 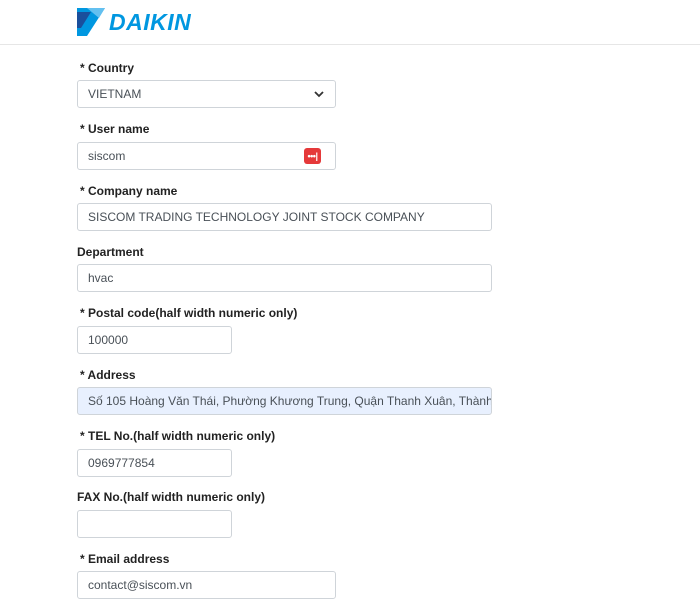 I want to click on tel-label: * TEL No.(half width numeric only), so click(x=178, y=436).